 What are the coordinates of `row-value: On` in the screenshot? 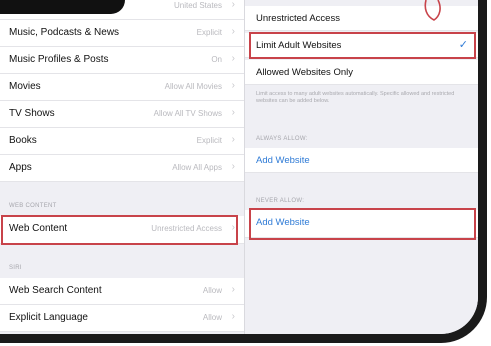 It's located at (216, 59).